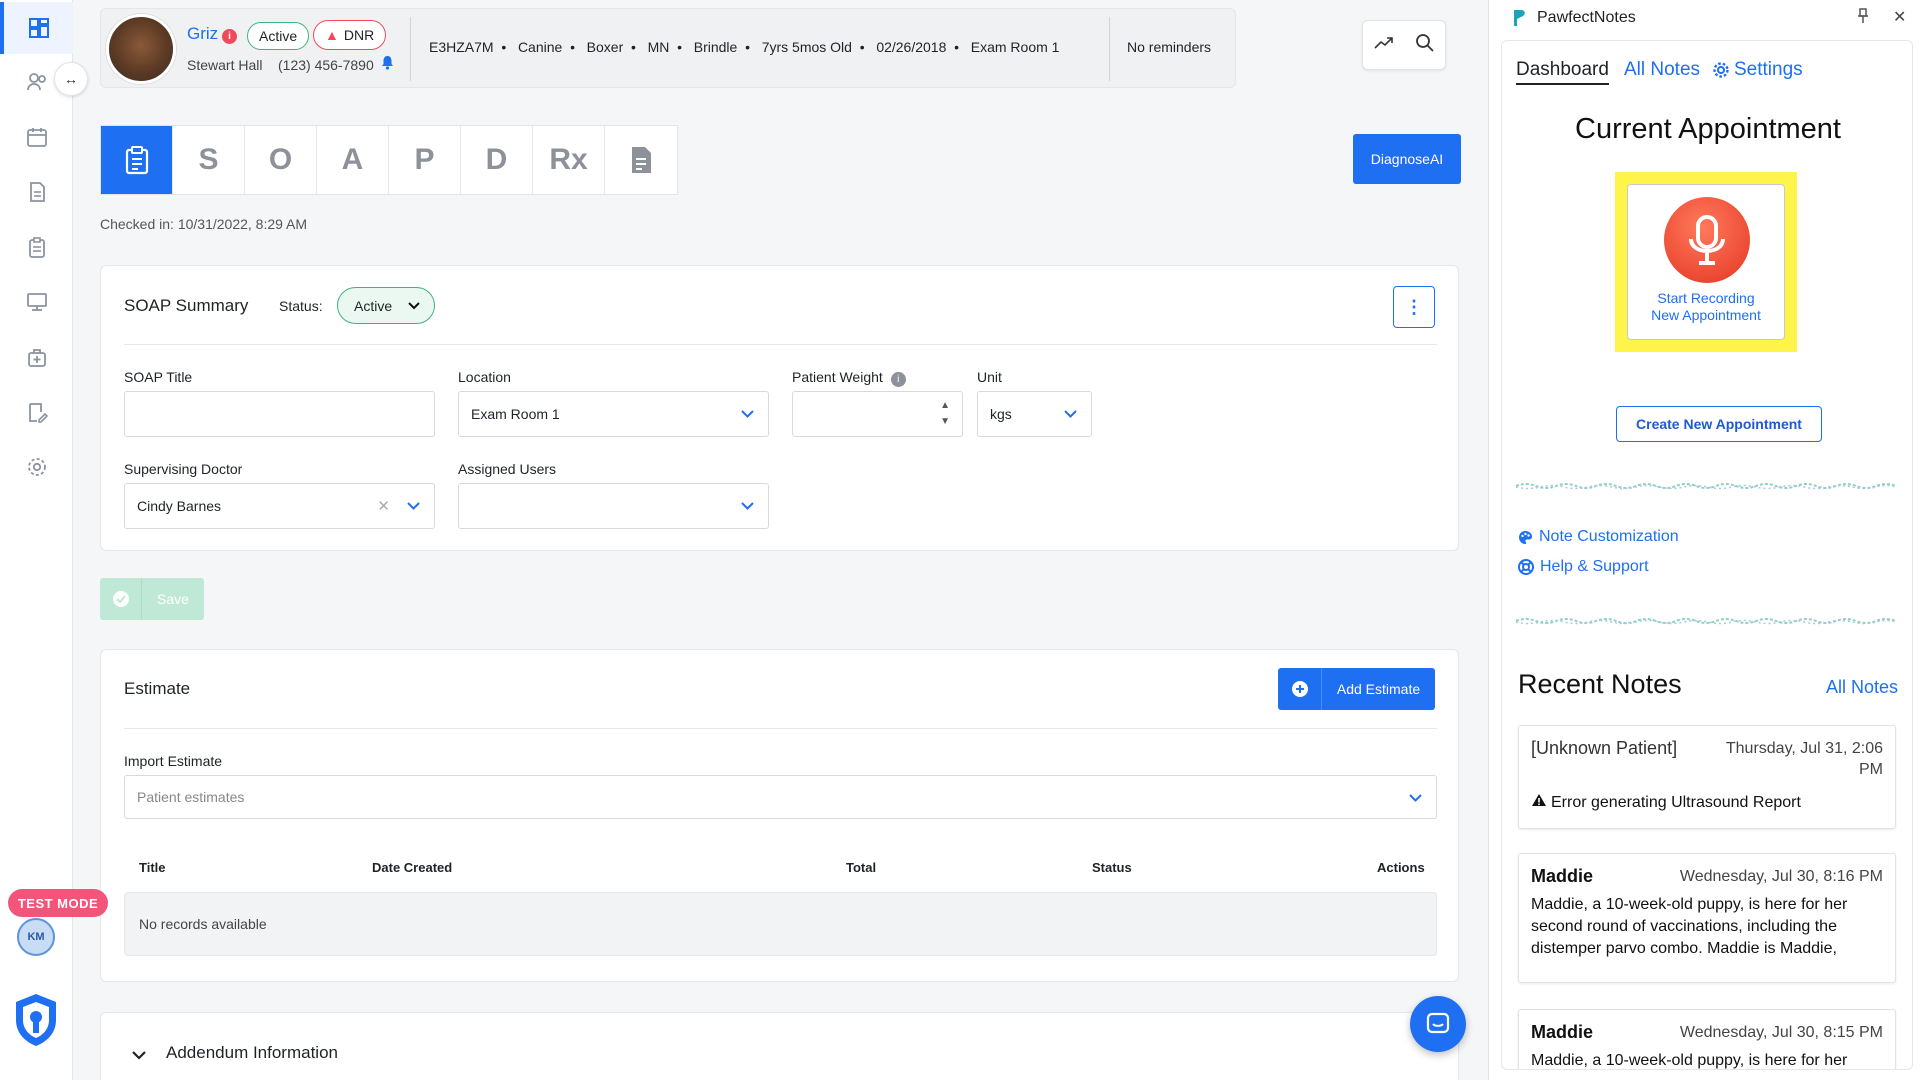 This screenshot has height=1080, width=1920. I want to click on chat-icon, so click(1438, 1023).